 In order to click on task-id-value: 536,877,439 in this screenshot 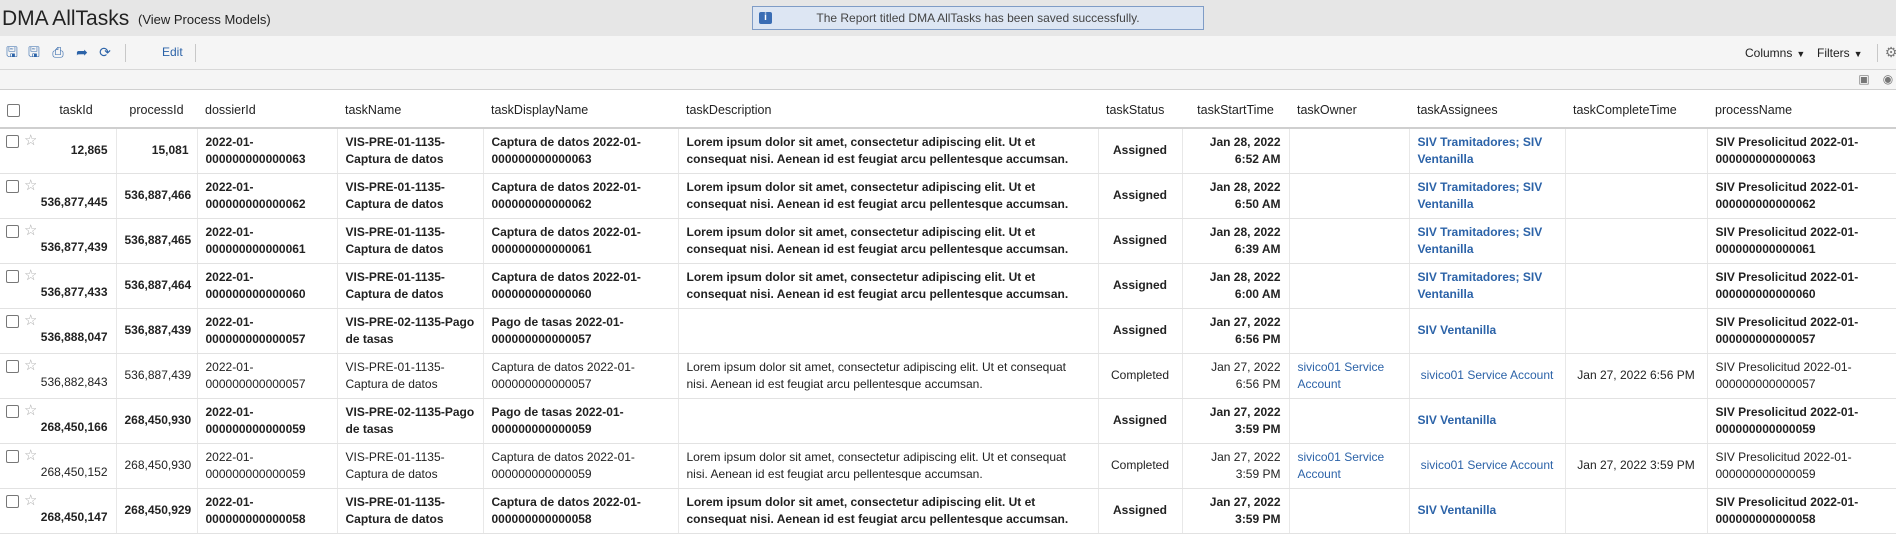, I will do `click(74, 247)`.